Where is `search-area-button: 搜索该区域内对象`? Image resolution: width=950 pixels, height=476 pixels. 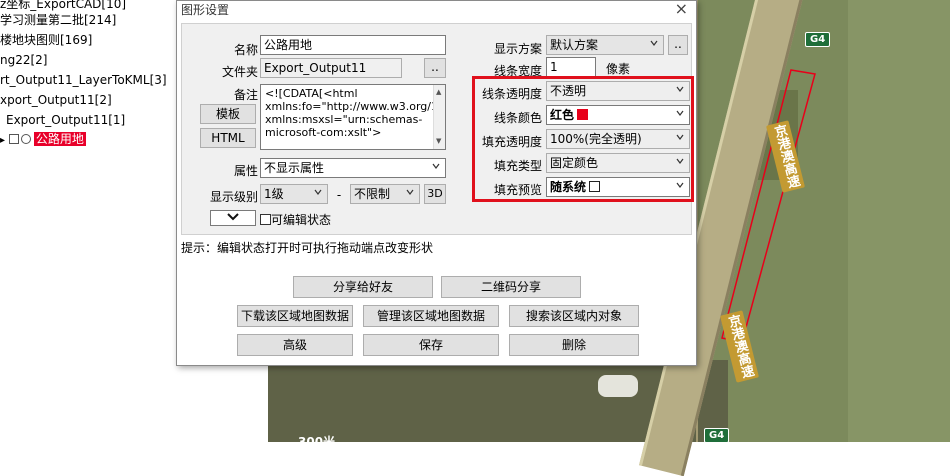 search-area-button: 搜索该区域内对象 is located at coordinates (574, 316).